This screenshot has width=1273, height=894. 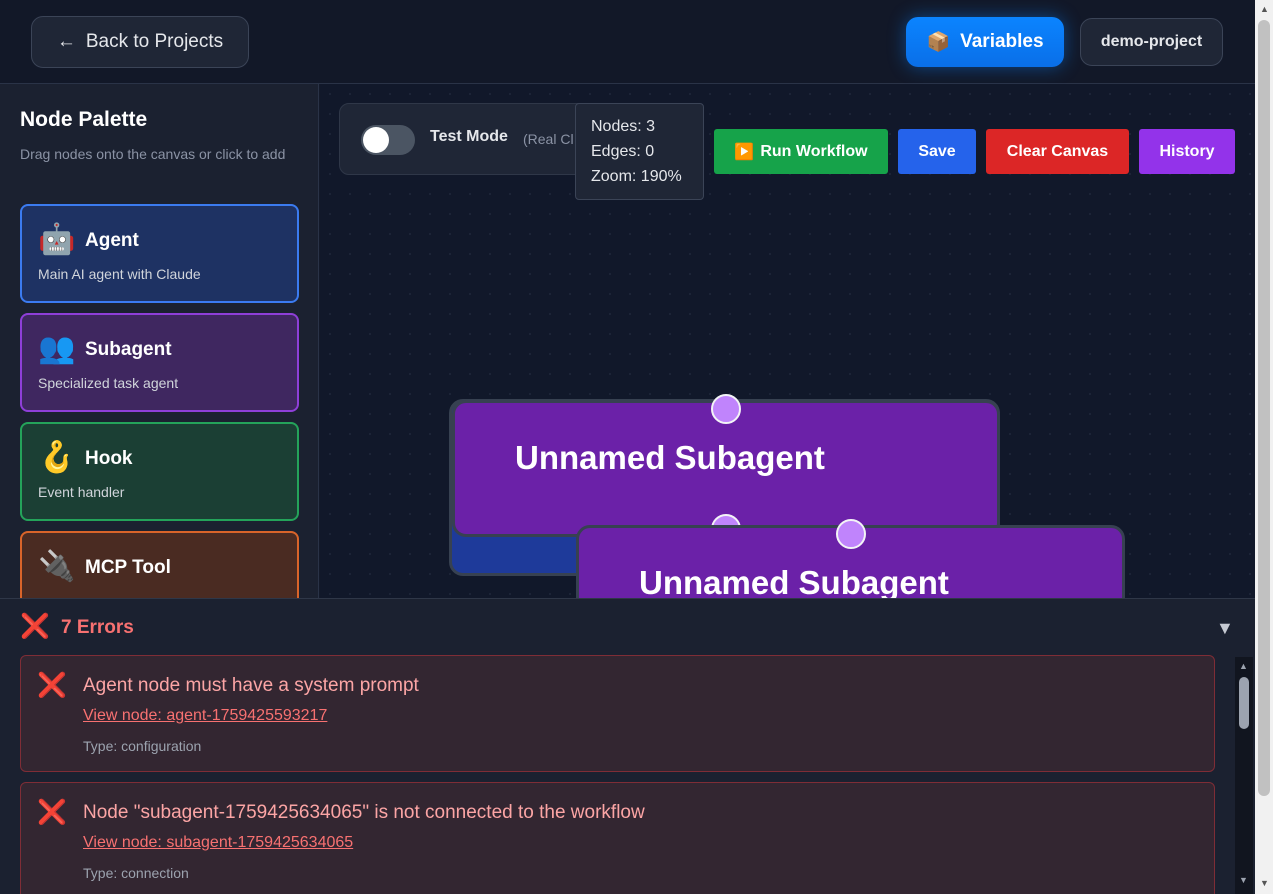 I want to click on palette-item-name: MCP Tool, so click(x=128, y=567).